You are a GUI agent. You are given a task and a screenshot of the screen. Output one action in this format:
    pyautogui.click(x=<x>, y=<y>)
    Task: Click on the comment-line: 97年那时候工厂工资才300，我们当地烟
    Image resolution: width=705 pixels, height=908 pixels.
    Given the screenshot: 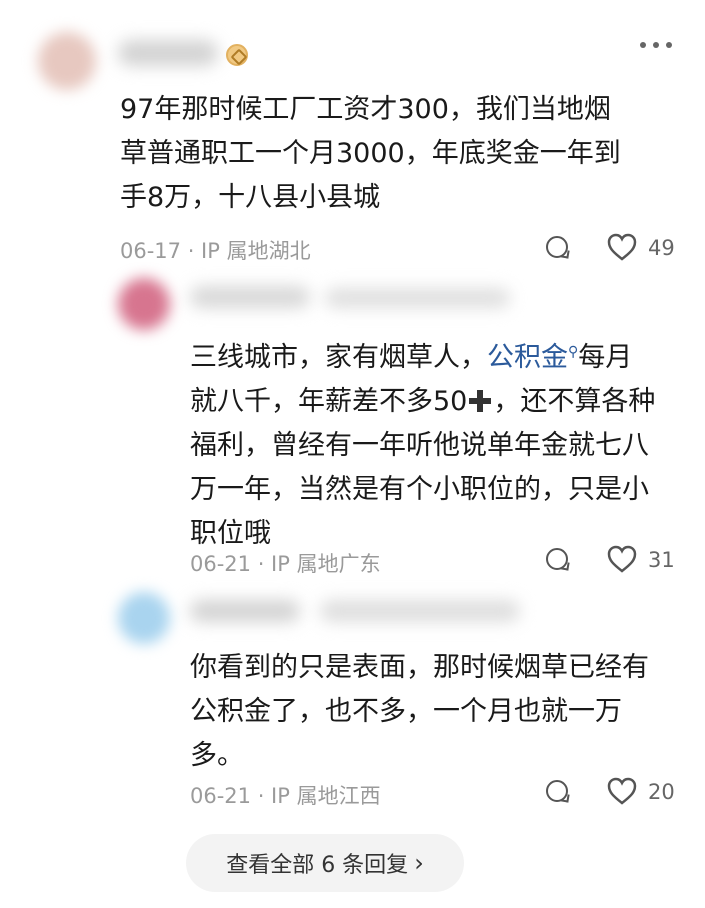 What is the action you would take?
    pyautogui.click(x=365, y=109)
    